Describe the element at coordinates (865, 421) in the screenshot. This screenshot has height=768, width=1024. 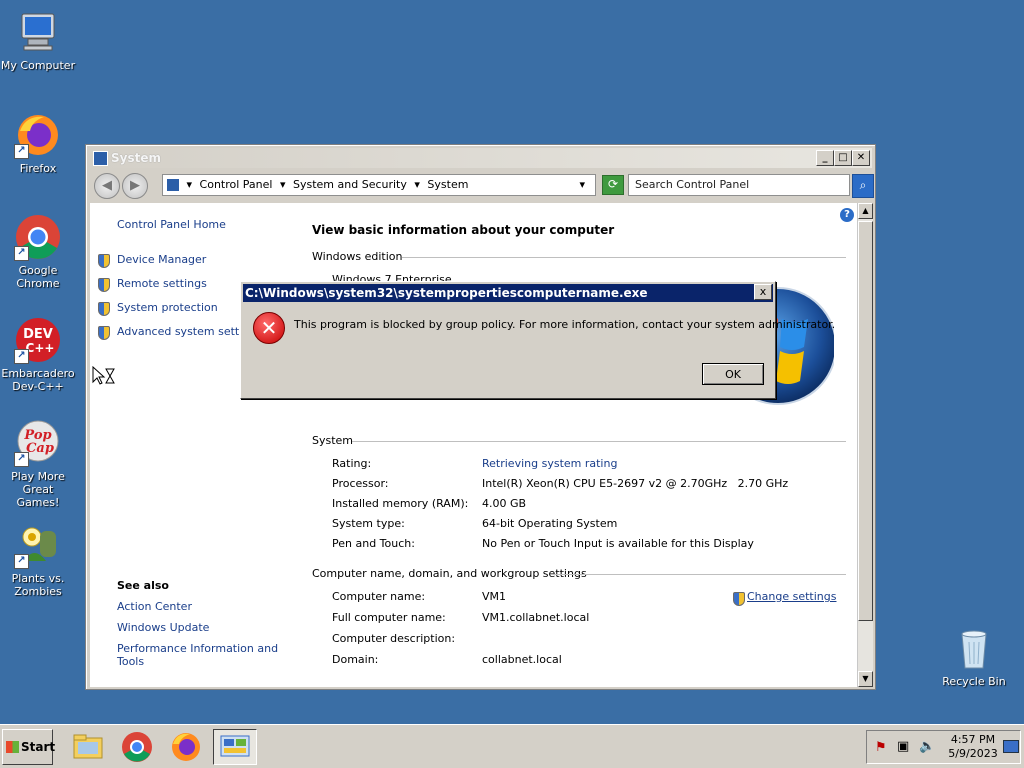
I see `scroll-thumb` at that location.